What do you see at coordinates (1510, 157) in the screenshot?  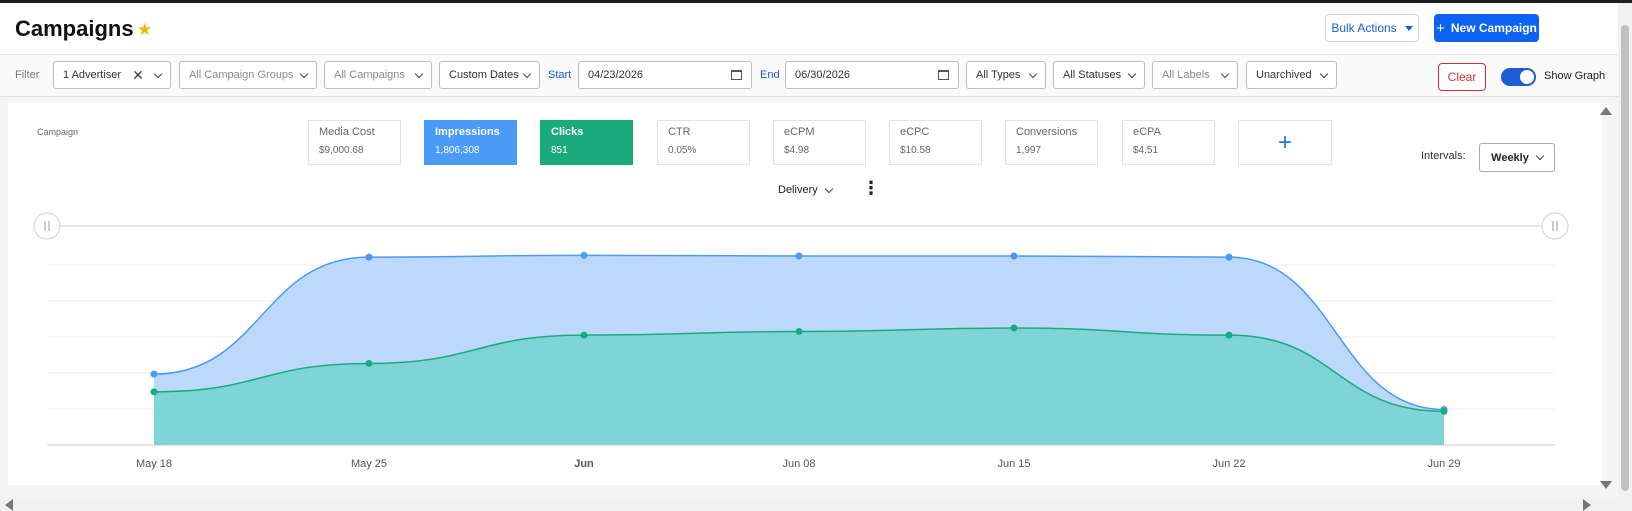 I see `interval-value: Weekly` at bounding box center [1510, 157].